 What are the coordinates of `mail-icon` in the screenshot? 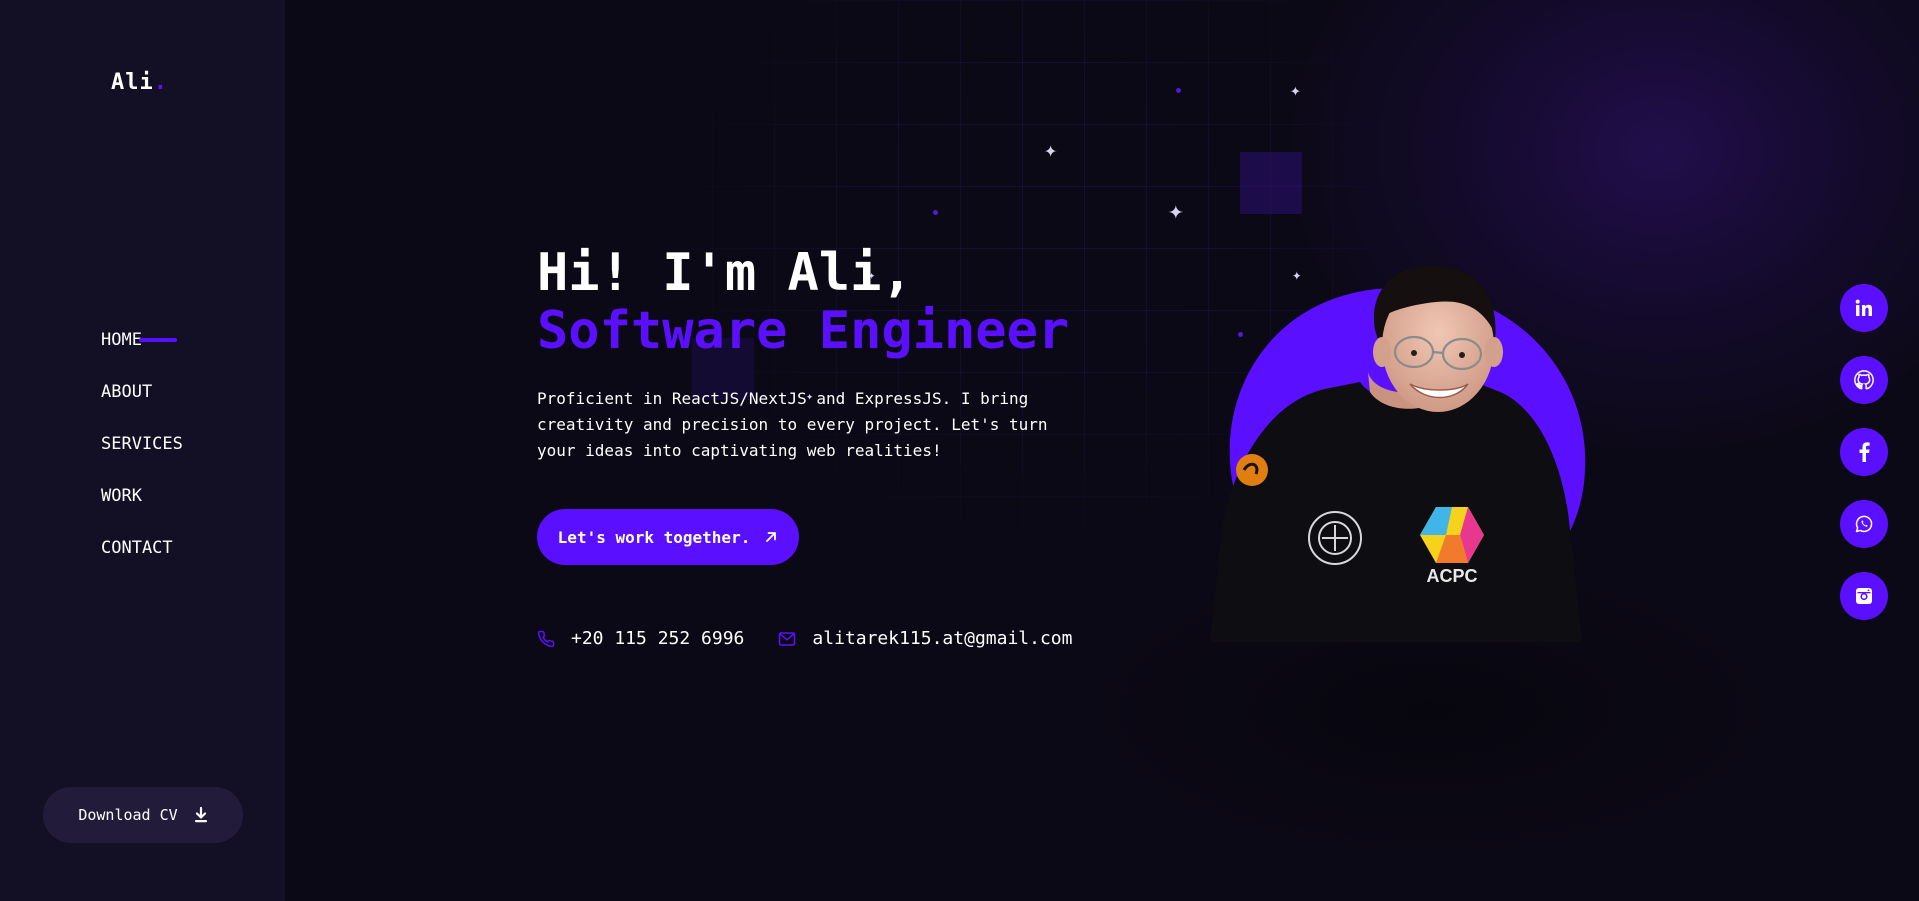 It's located at (787, 638).